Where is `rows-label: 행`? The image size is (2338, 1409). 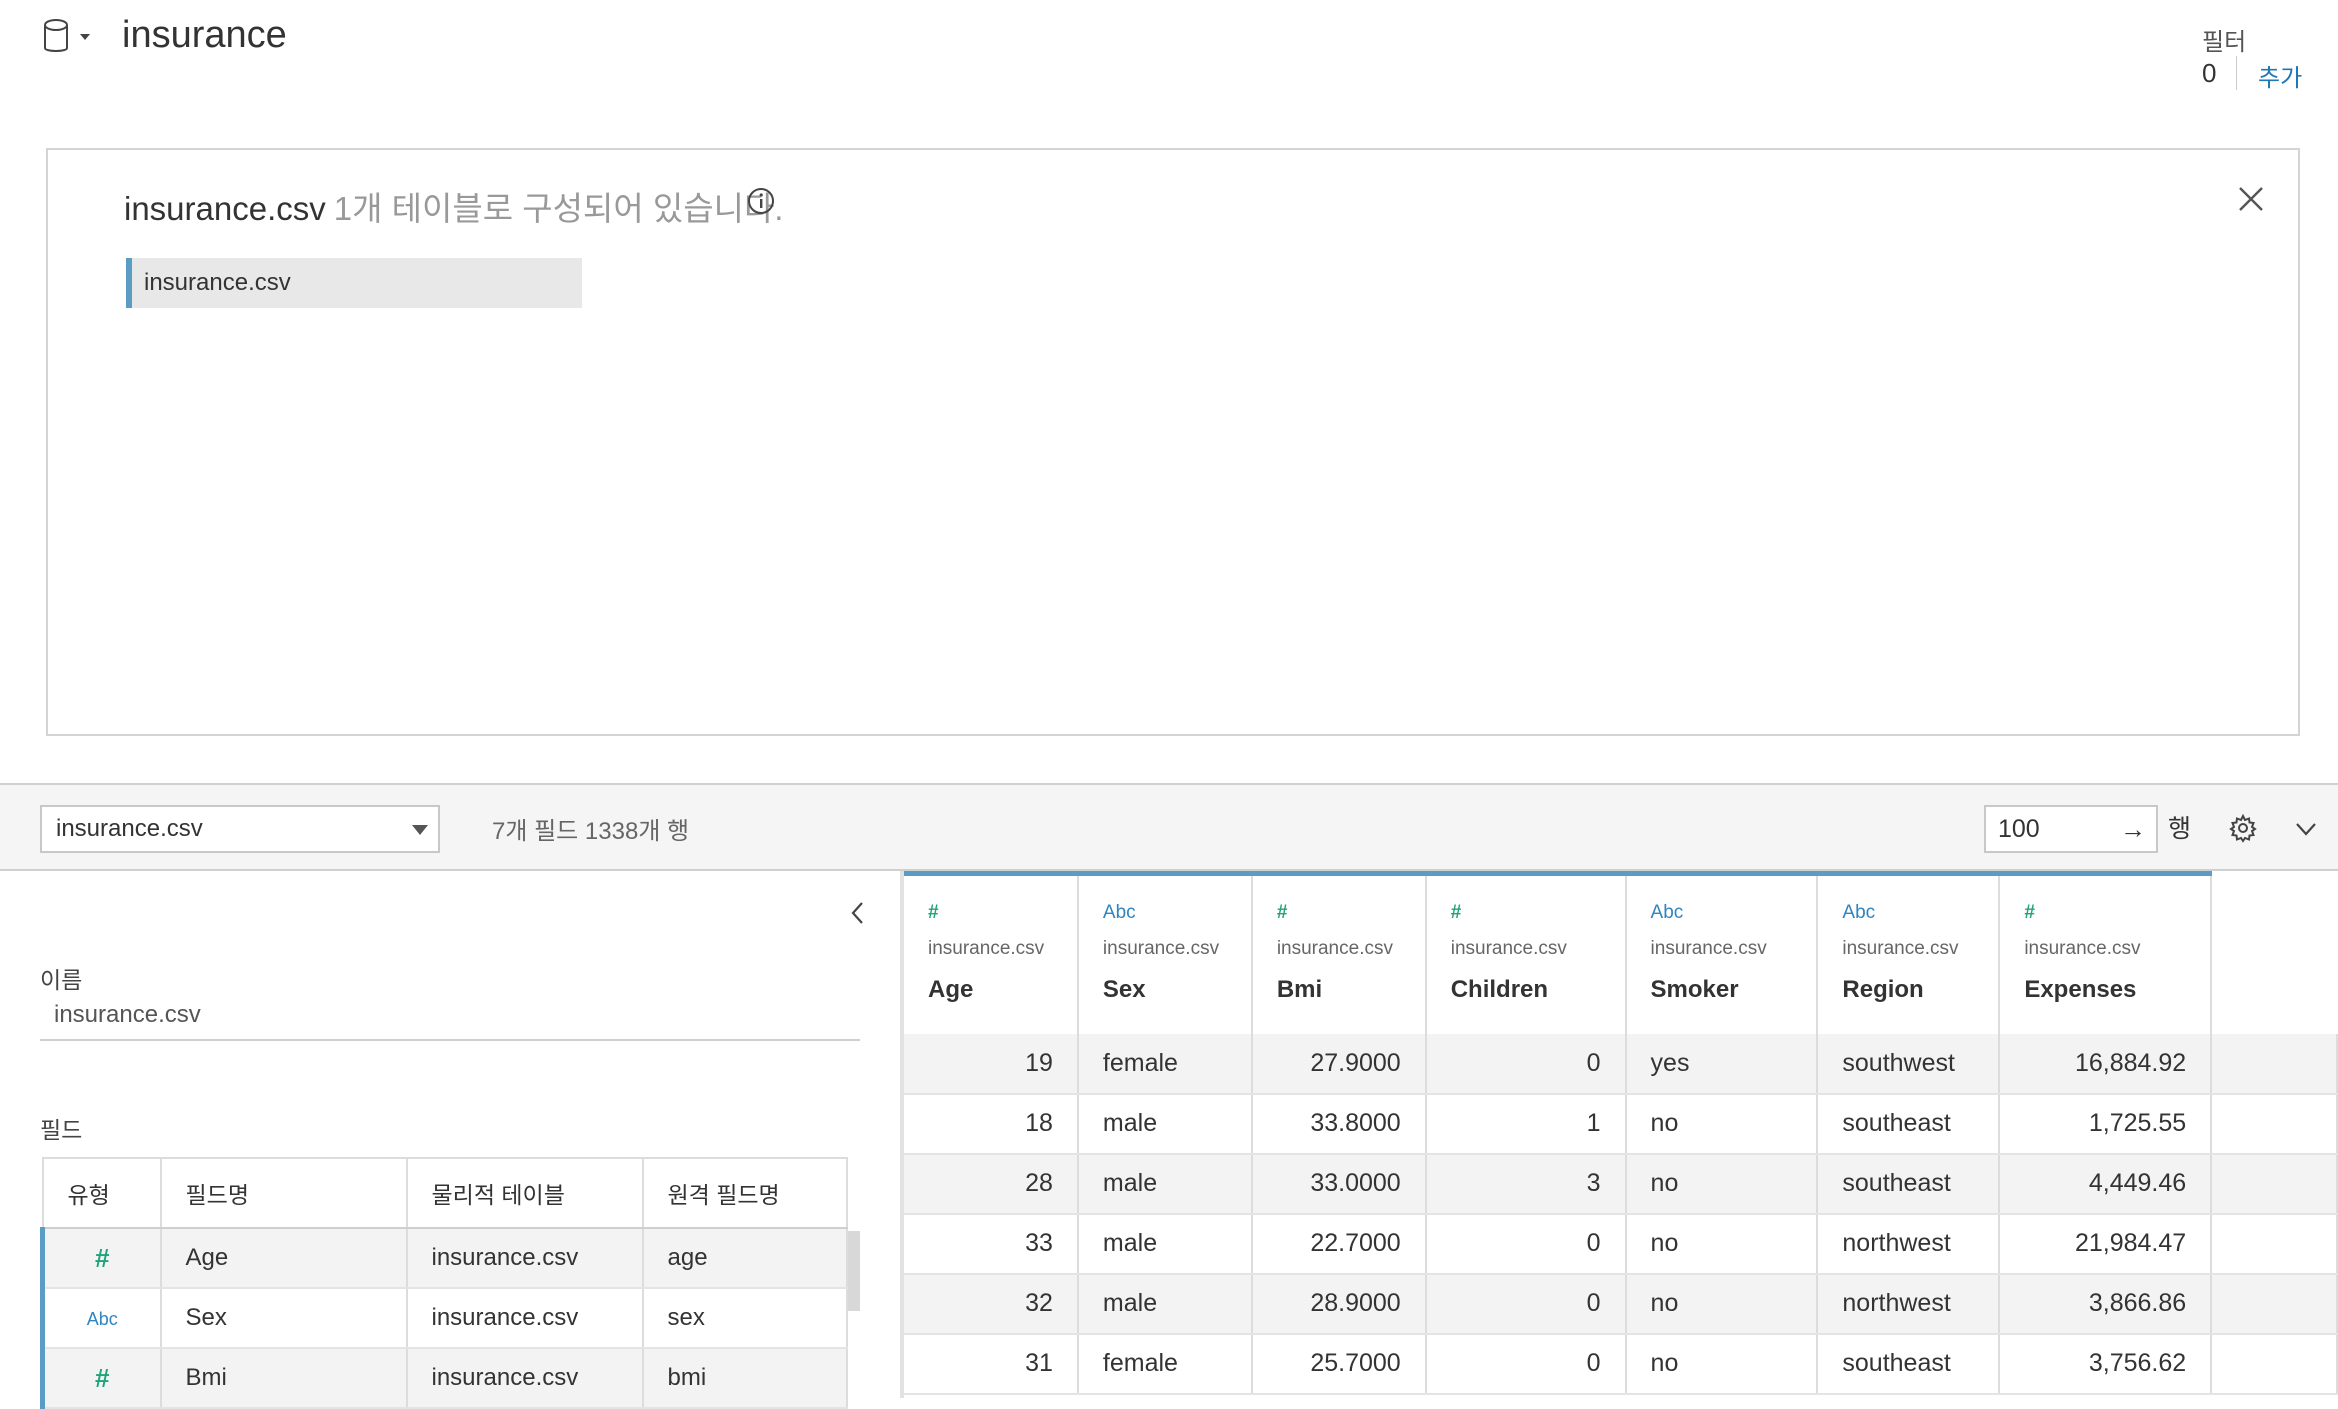
rows-label: 행 is located at coordinates (2180, 829).